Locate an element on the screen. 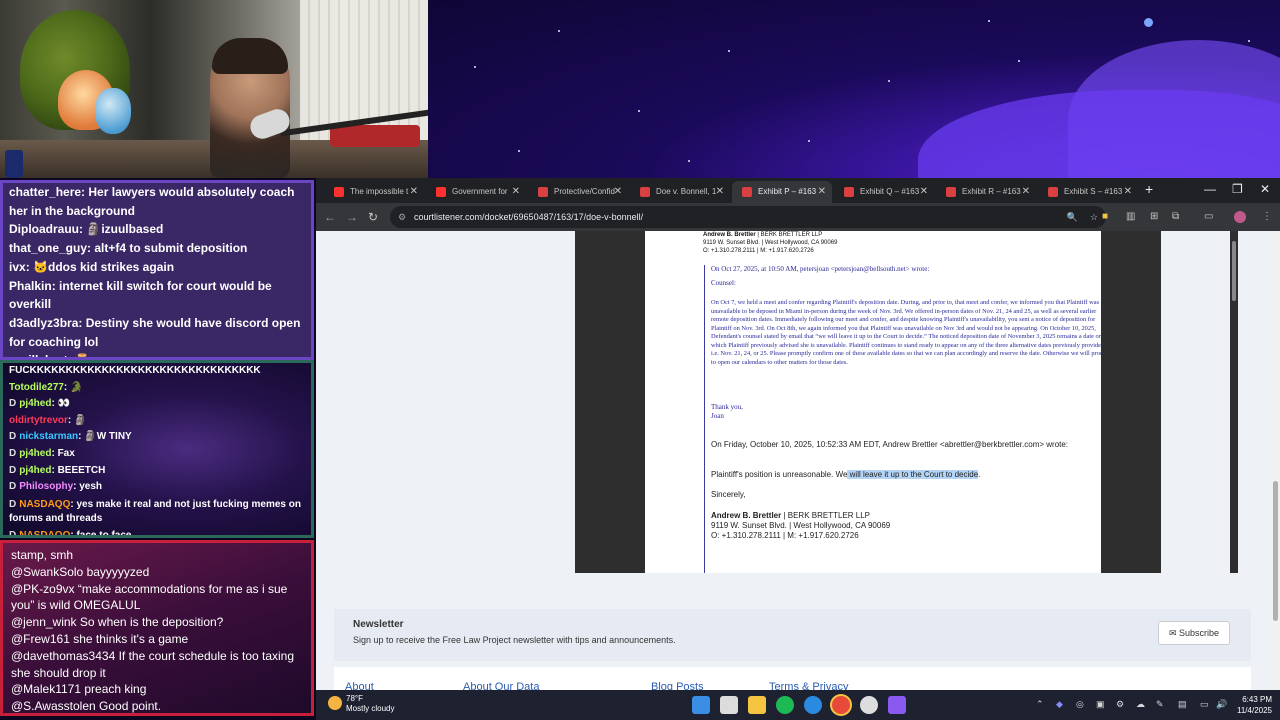 The width and height of the screenshot is (1280, 720). folder-icon: ■ is located at coordinates (1105, 216).